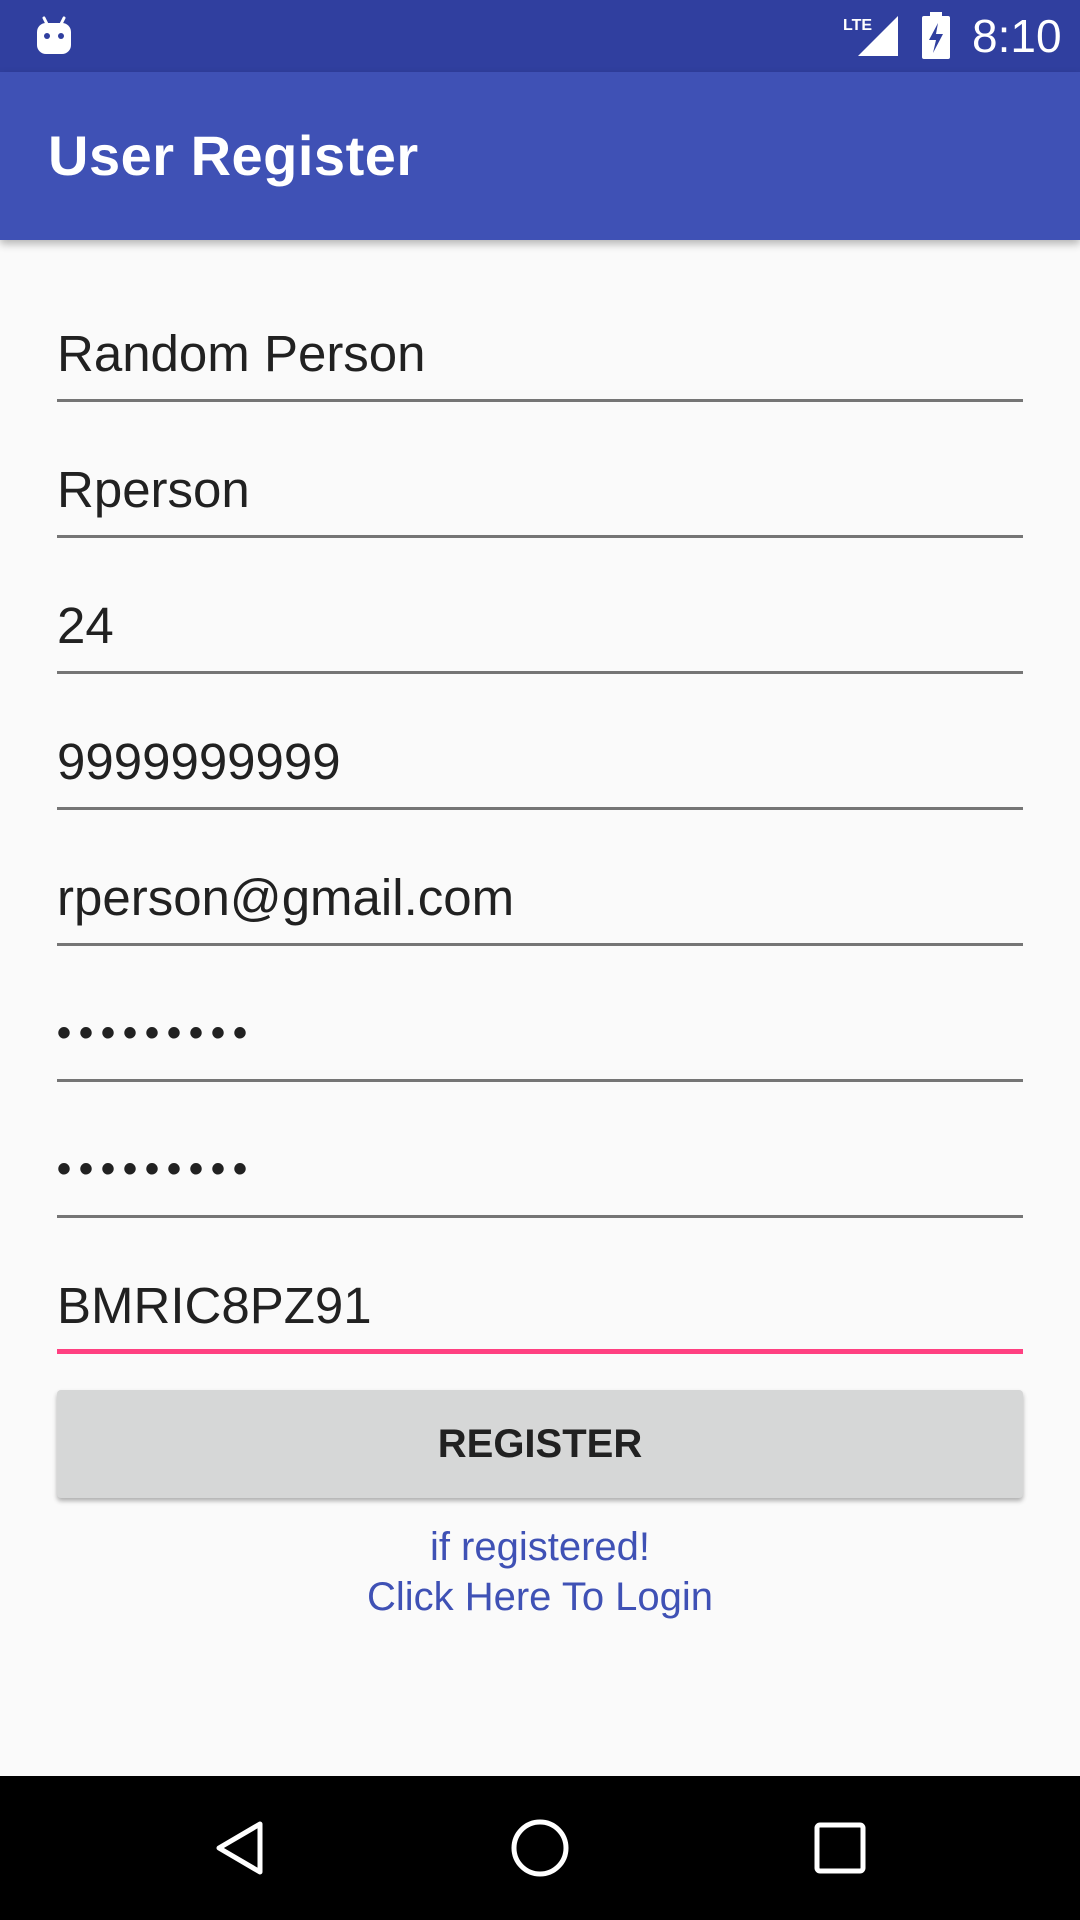 The height and width of the screenshot is (1920, 1080). I want to click on home-circle-icon, so click(540, 1848).